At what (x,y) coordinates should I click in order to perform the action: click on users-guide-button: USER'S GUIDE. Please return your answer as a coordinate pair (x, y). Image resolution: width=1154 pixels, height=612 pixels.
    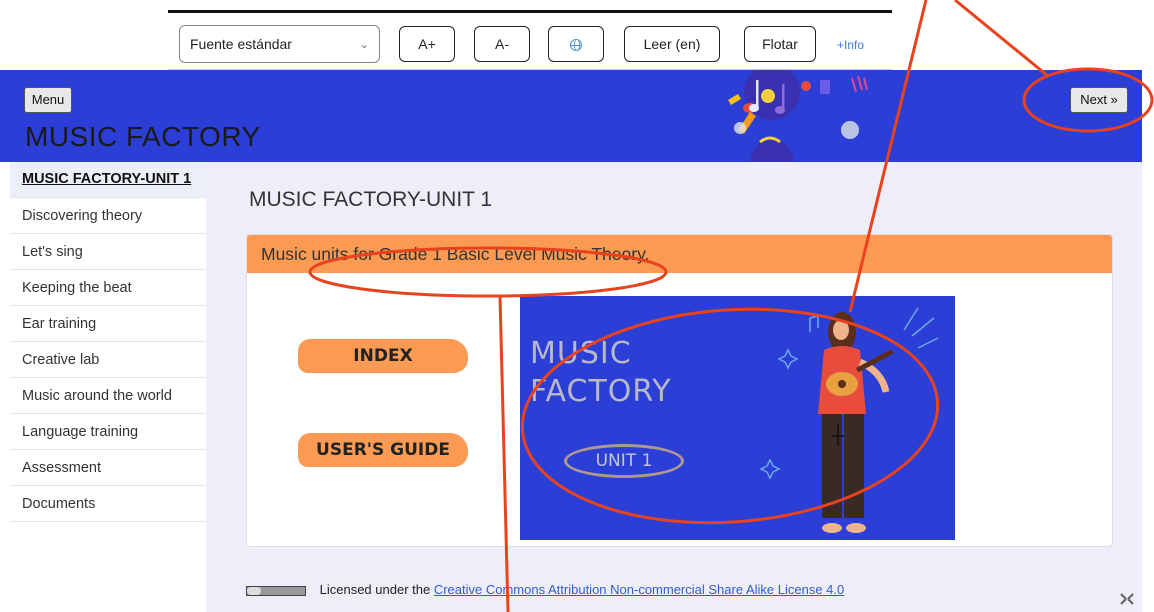
    Looking at the image, I should click on (383, 450).